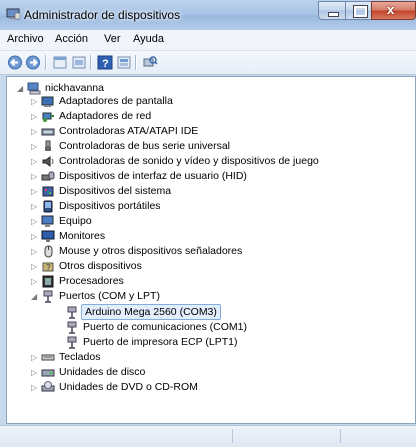 The height and width of the screenshot is (447, 416). I want to click on help-icon: ?, so click(105, 62).